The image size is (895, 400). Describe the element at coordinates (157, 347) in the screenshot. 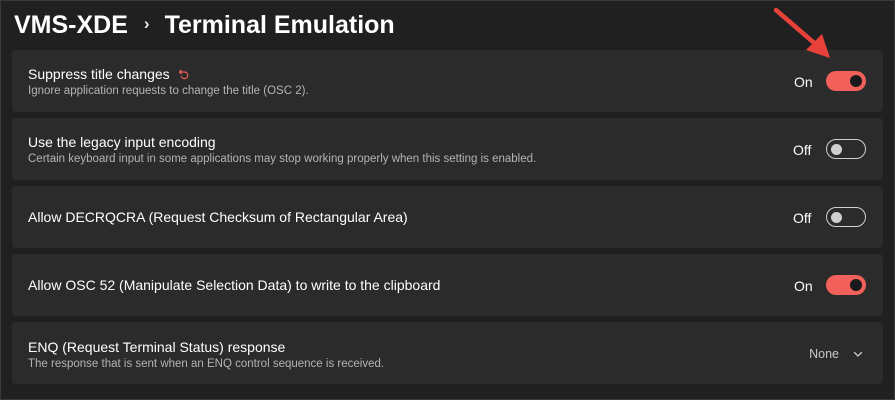

I see `setting-title: ENQ (Request Terminal Status) response` at that location.